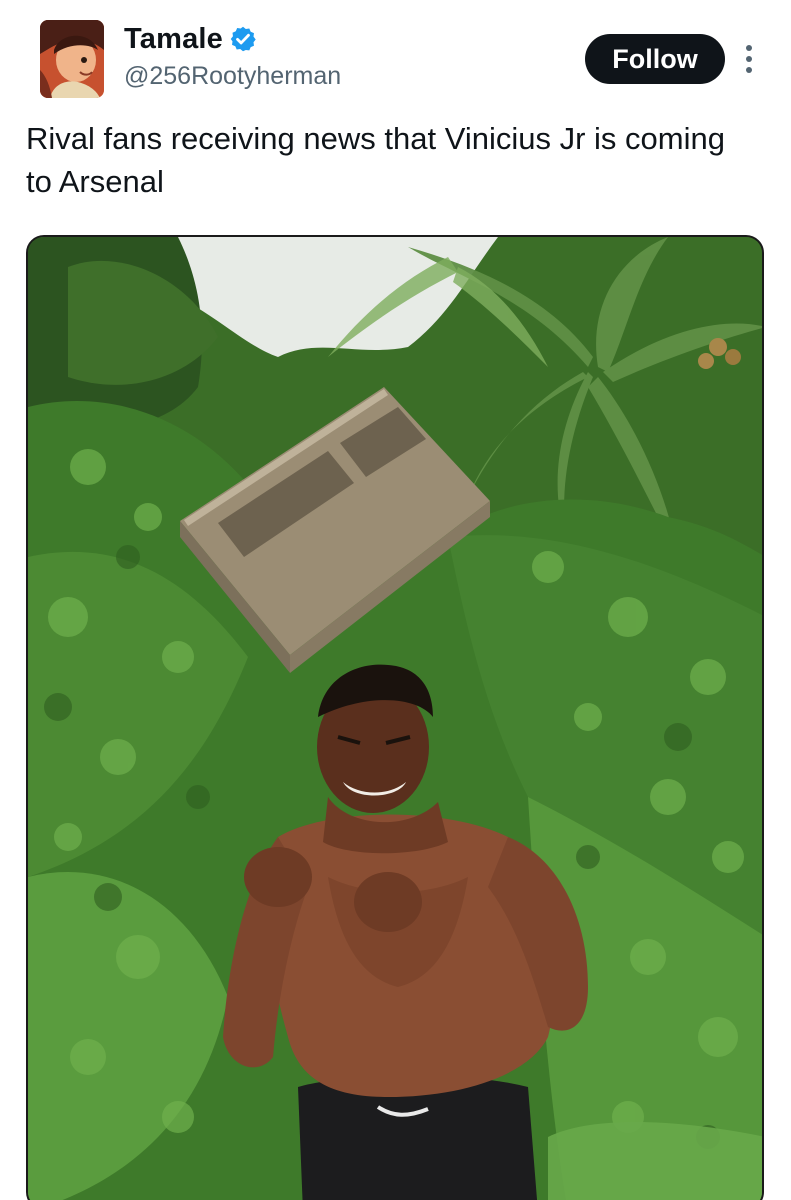  I want to click on display-name: Tamale, so click(173, 39).